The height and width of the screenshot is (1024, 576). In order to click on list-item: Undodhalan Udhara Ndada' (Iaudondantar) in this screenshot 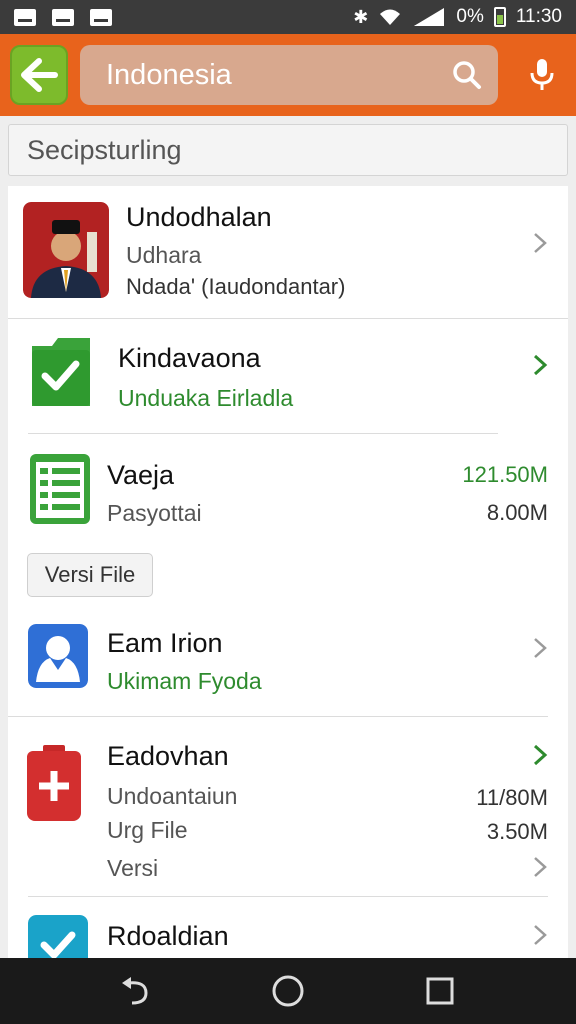, I will do `click(288, 252)`.